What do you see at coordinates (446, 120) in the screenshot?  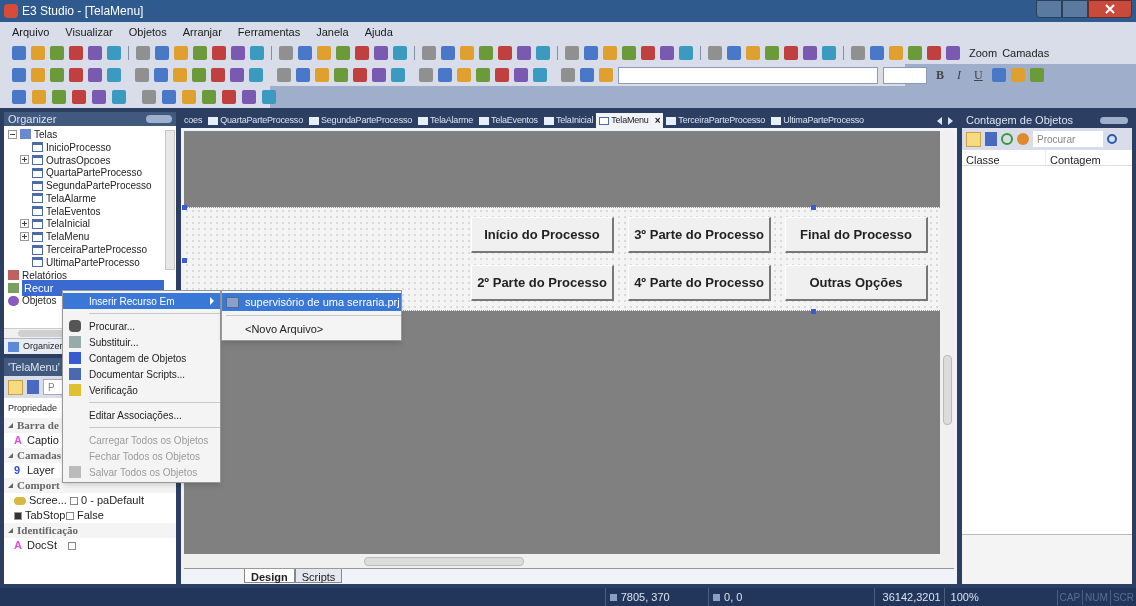 I see `document-tab: TelaAlarme` at bounding box center [446, 120].